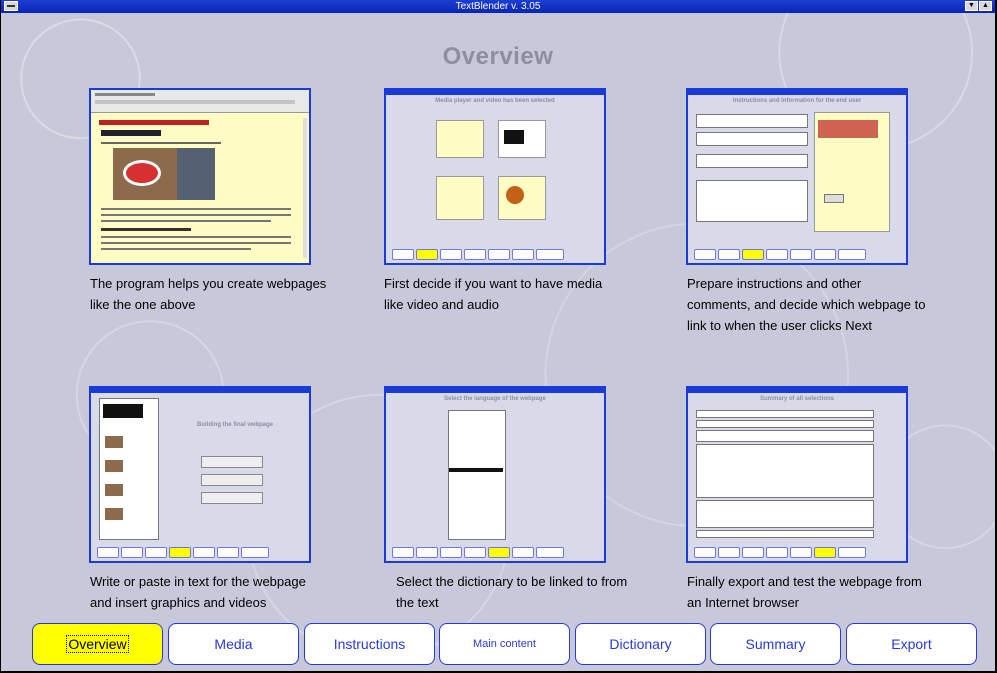 This screenshot has height=673, width=997. What do you see at coordinates (498, 56) in the screenshot?
I see `page-title: Overview` at bounding box center [498, 56].